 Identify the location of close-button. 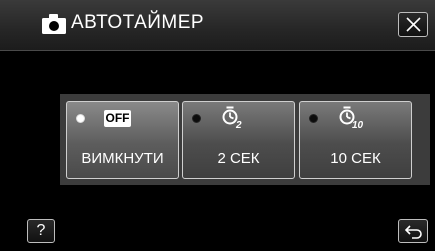
(413, 24).